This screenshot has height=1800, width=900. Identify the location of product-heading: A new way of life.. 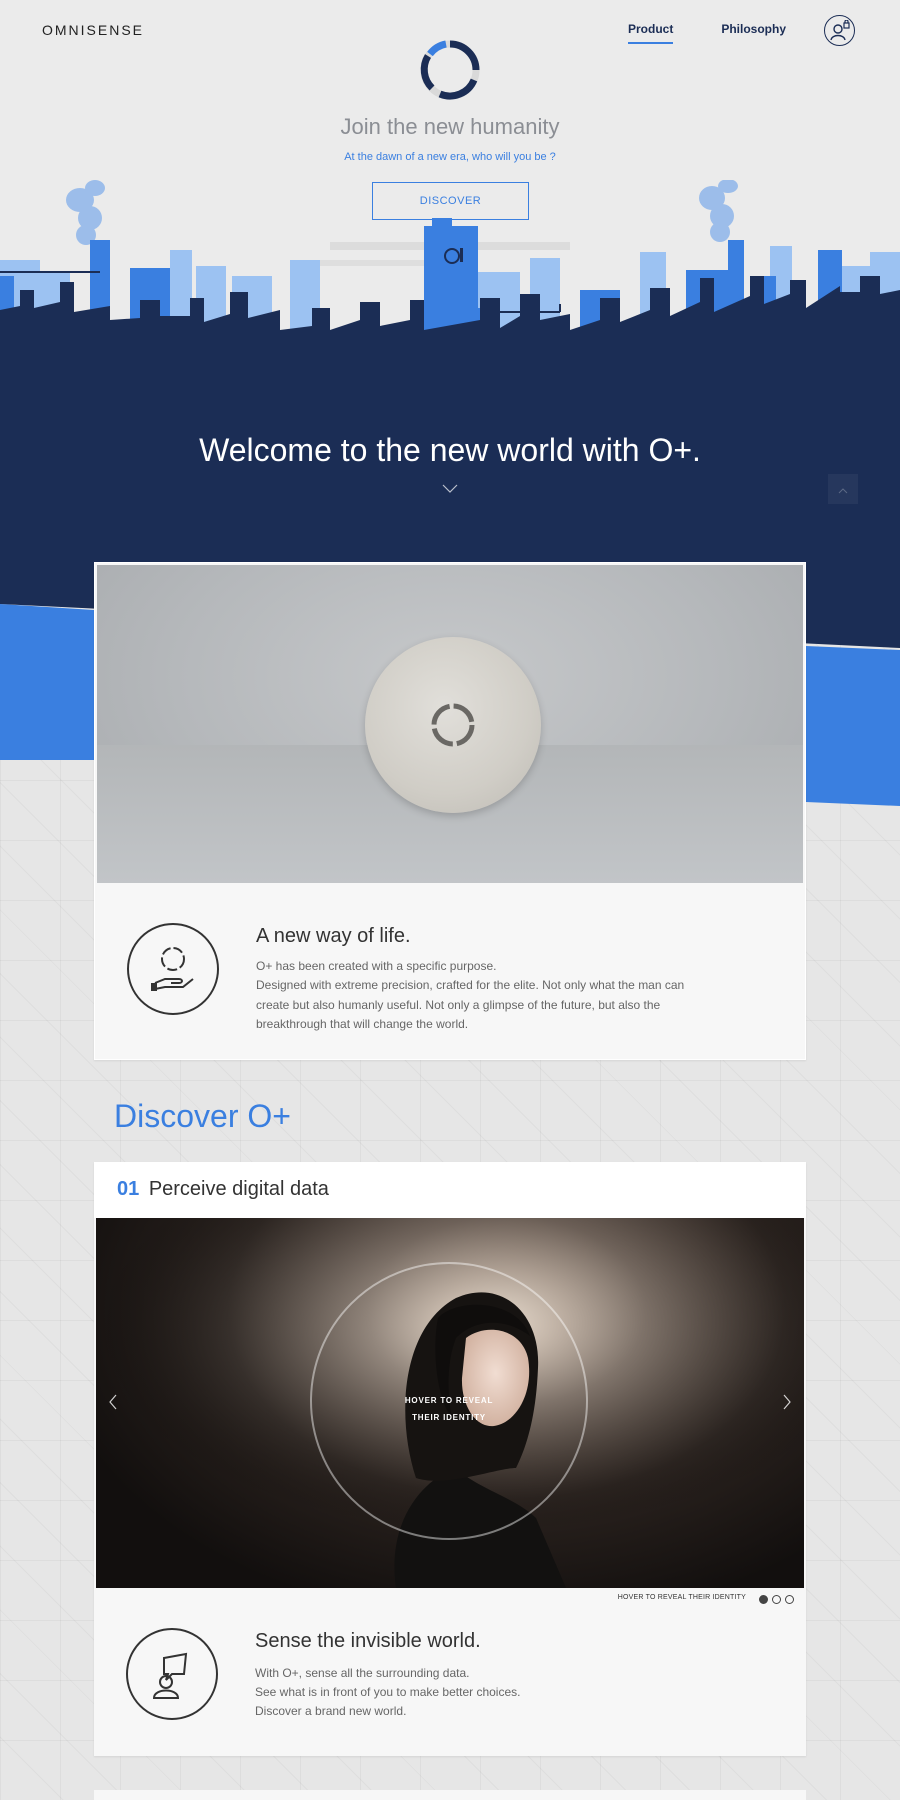
(333, 936).